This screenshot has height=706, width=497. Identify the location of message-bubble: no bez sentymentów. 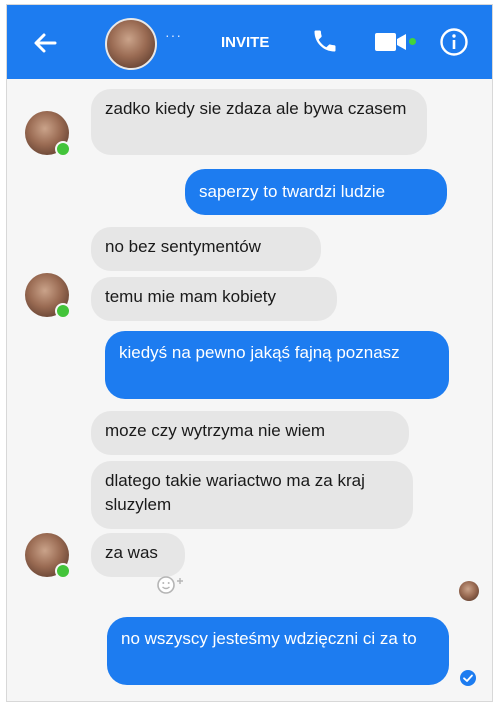
(206, 249).